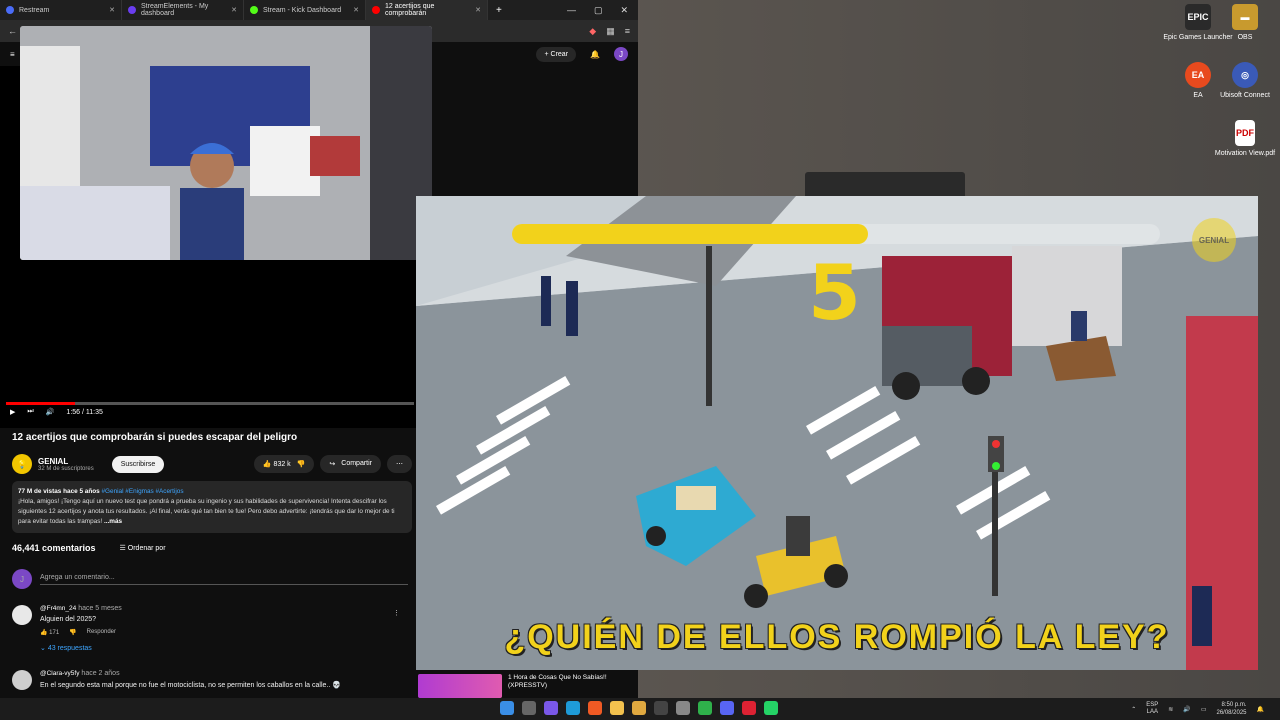 This screenshot has width=1280, height=720. What do you see at coordinates (143, 548) in the screenshot?
I see `sort-button: ☰ Ordenar por` at bounding box center [143, 548].